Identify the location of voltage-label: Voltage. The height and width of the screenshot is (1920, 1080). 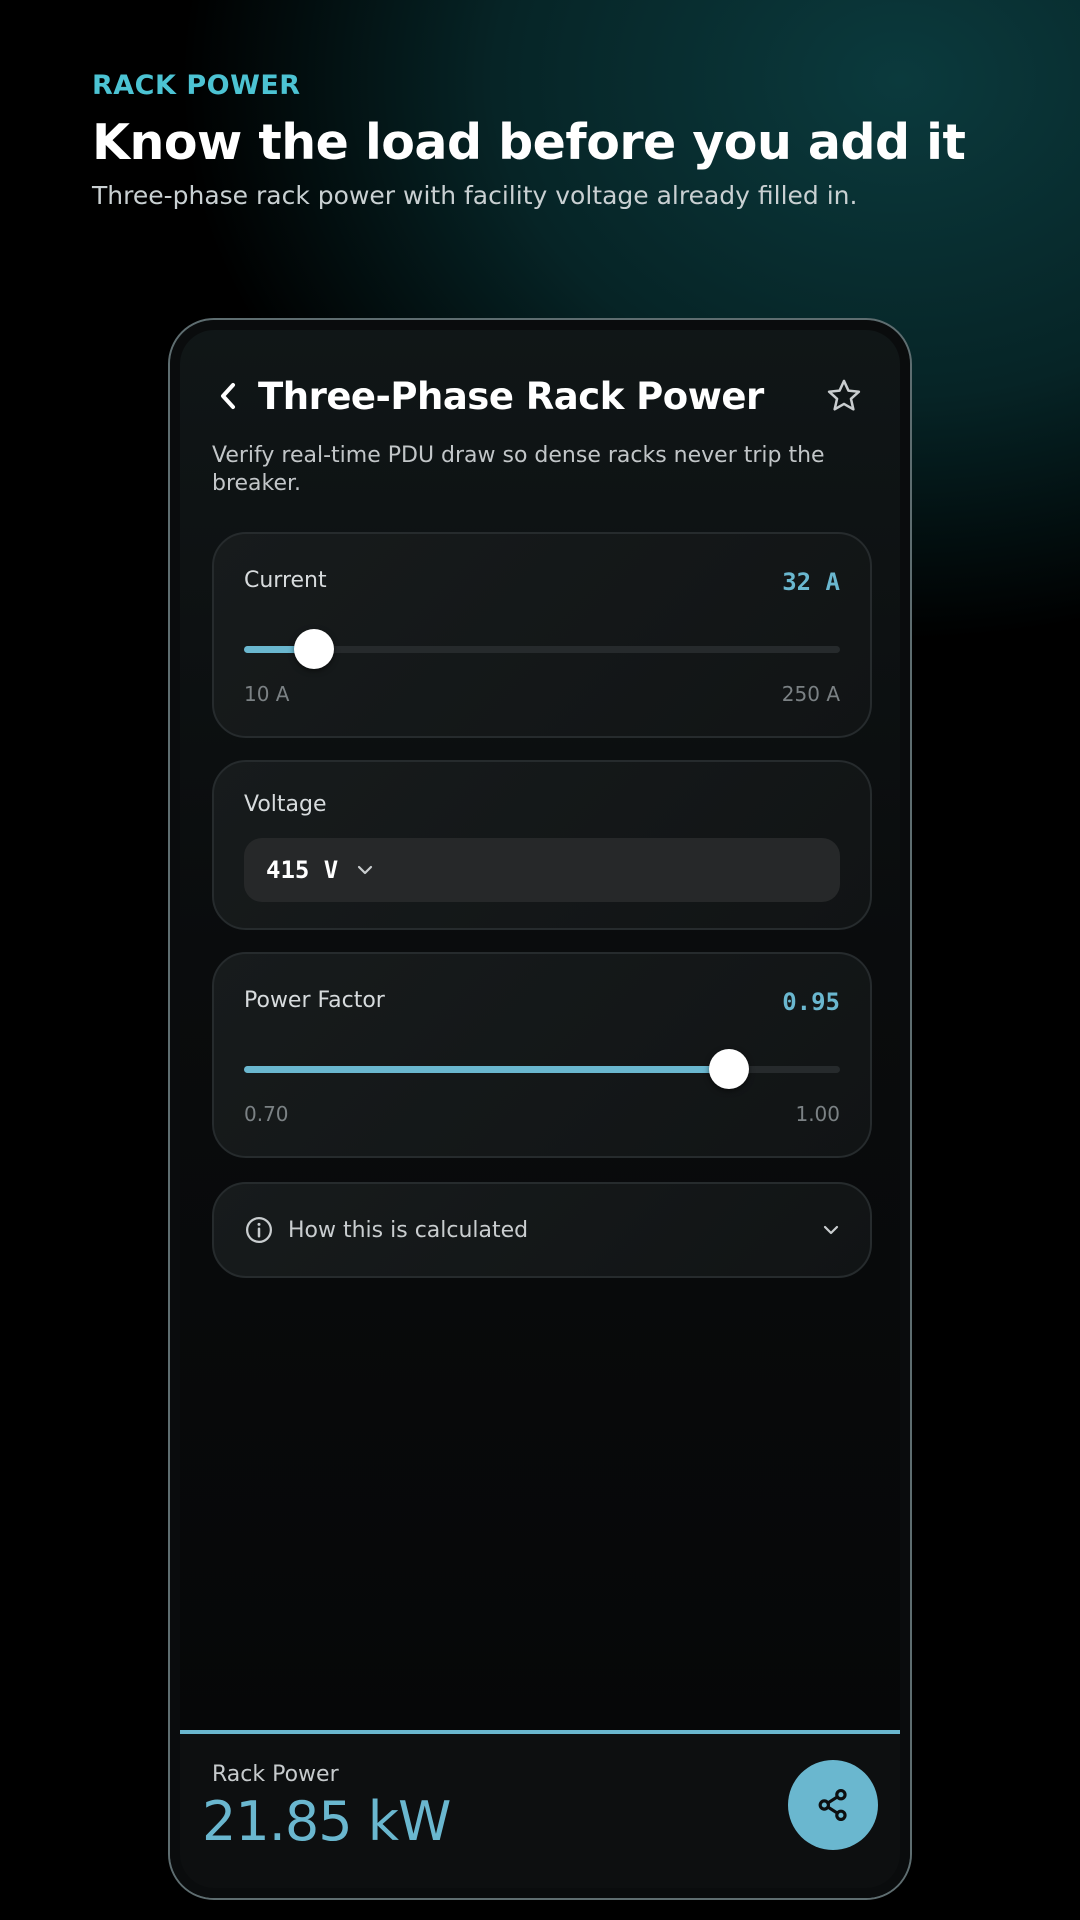
(285, 804).